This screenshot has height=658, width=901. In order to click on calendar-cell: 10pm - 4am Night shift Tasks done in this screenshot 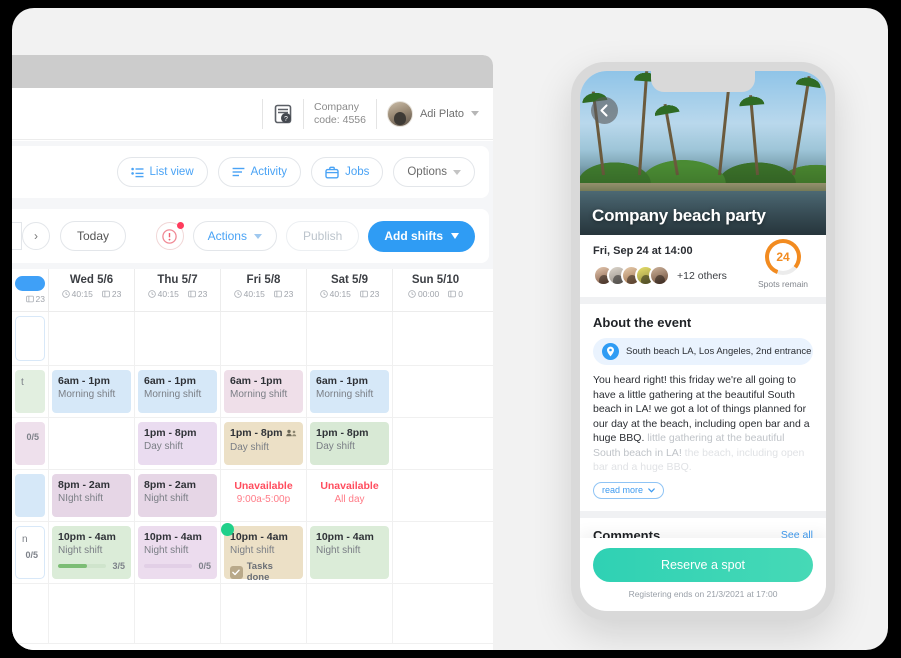, I will do `click(263, 552)`.